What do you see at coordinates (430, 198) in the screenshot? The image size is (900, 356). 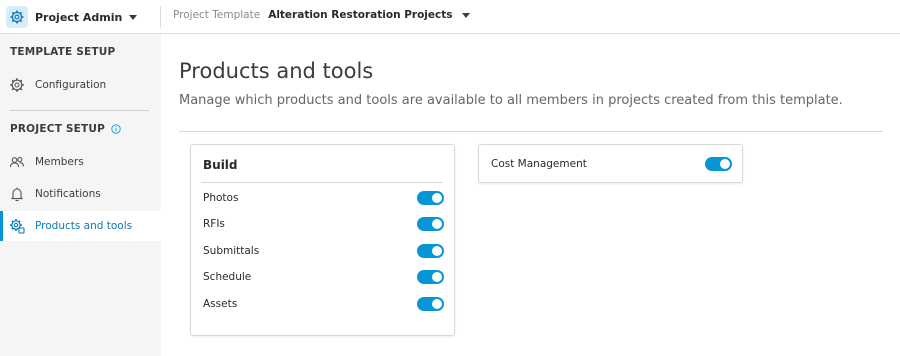 I see `photos-toggle` at bounding box center [430, 198].